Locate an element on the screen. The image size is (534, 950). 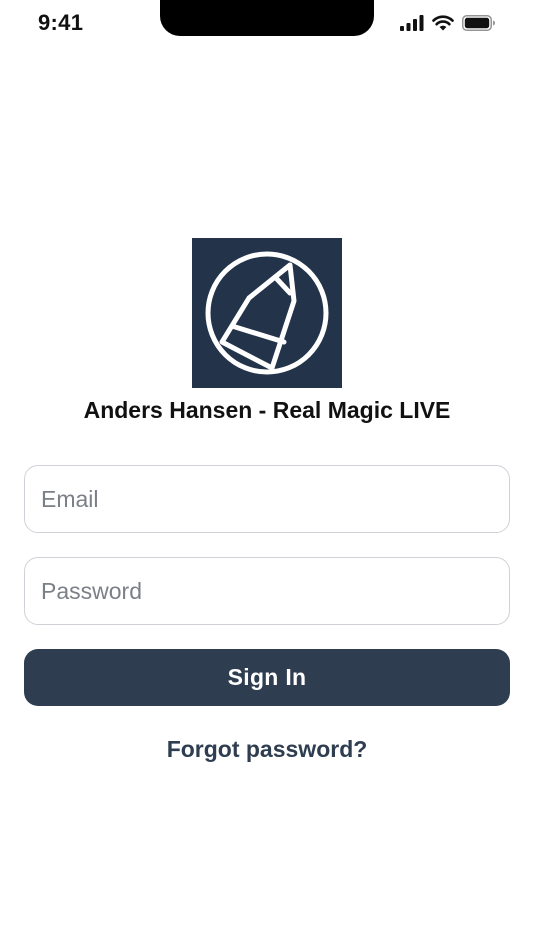
pen-nib-circle-icon is located at coordinates (267, 321).